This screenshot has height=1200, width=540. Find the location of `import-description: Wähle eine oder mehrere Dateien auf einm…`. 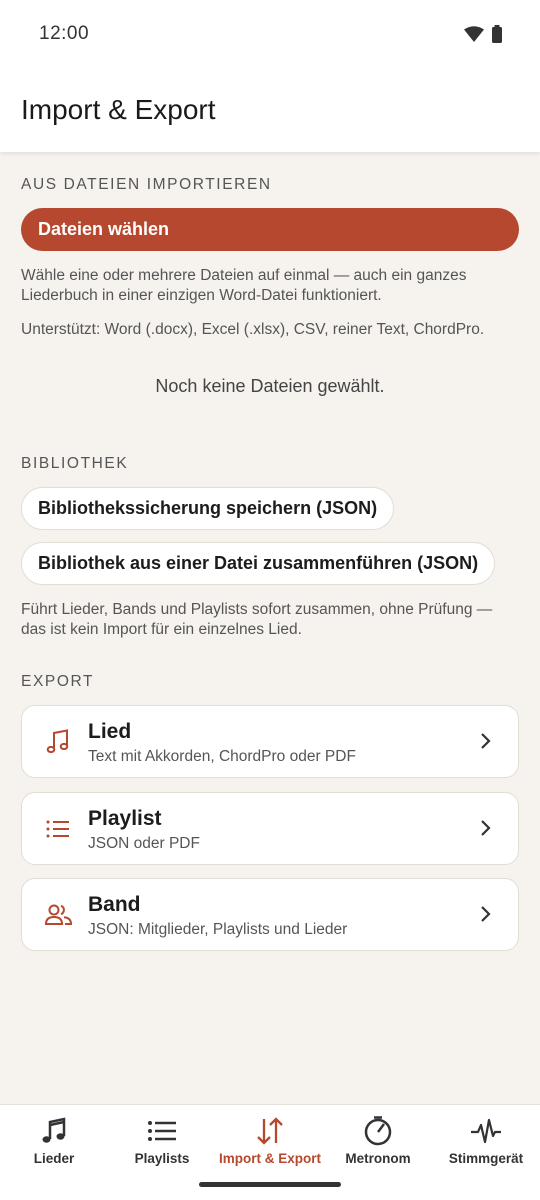

import-description: Wähle eine oder mehrere Dateien auf einm… is located at coordinates (244, 285).